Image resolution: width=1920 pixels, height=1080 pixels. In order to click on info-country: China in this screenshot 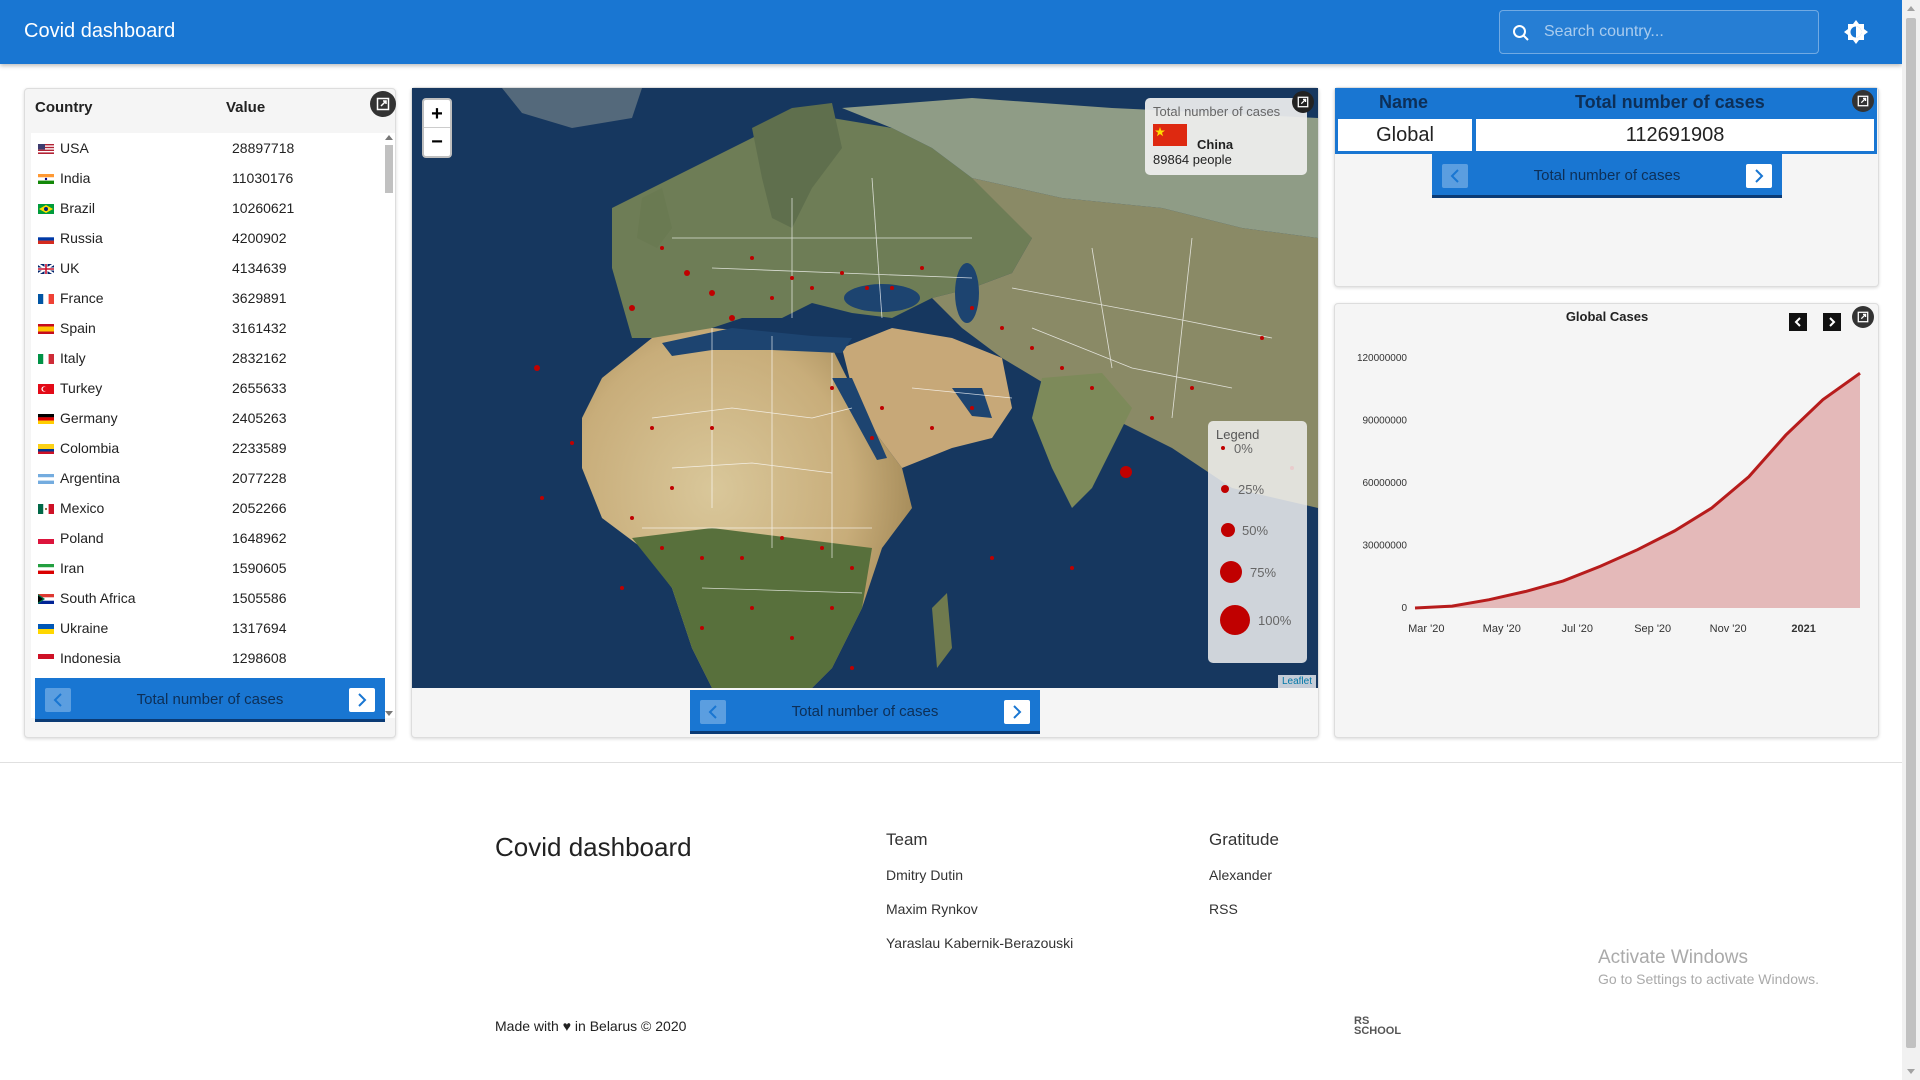, I will do `click(1215, 144)`.